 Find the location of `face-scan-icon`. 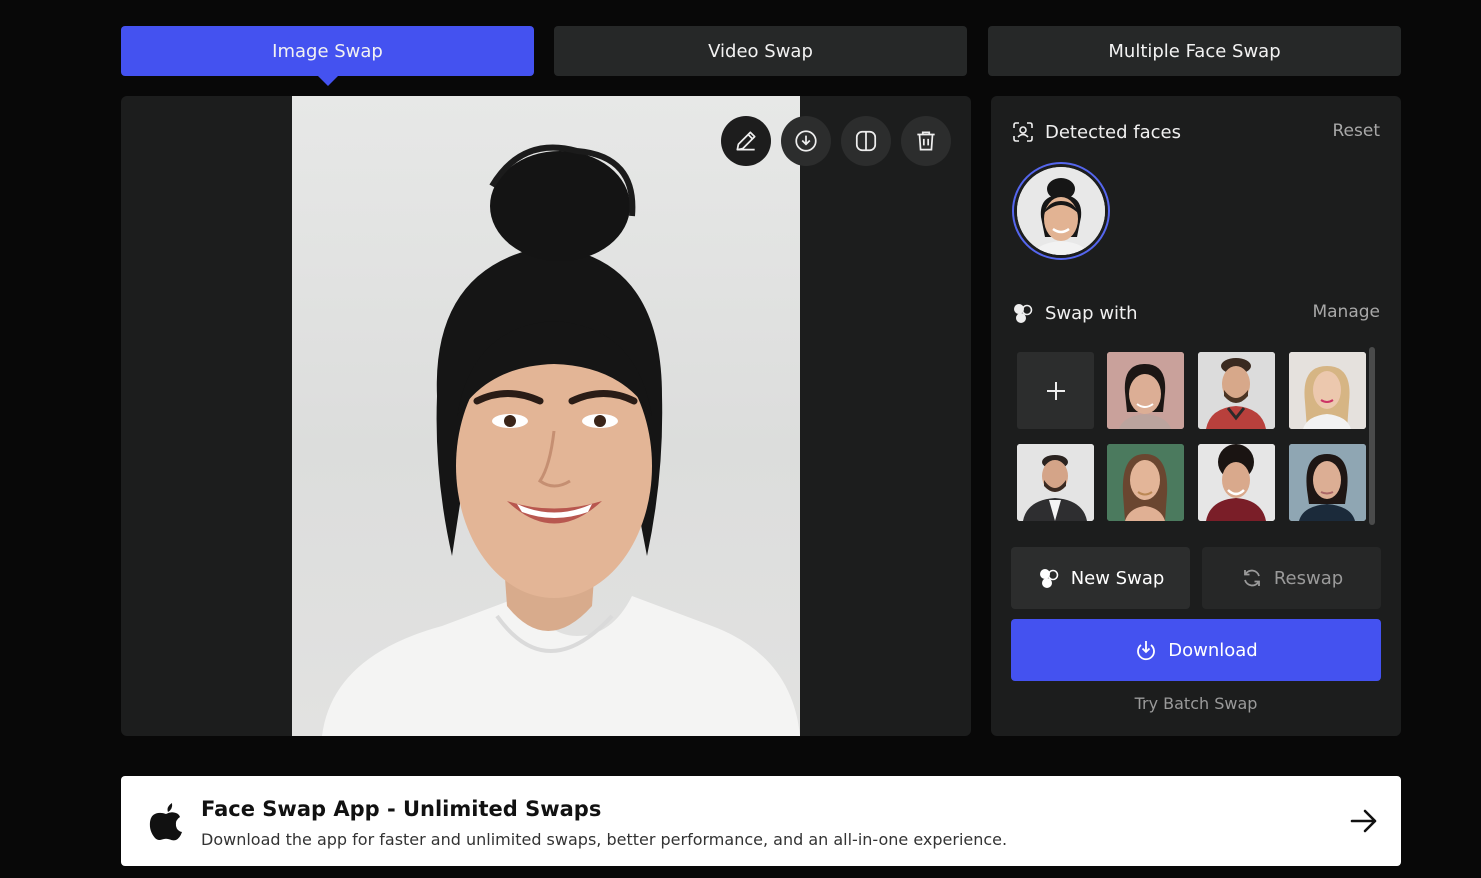

face-scan-icon is located at coordinates (1023, 132).